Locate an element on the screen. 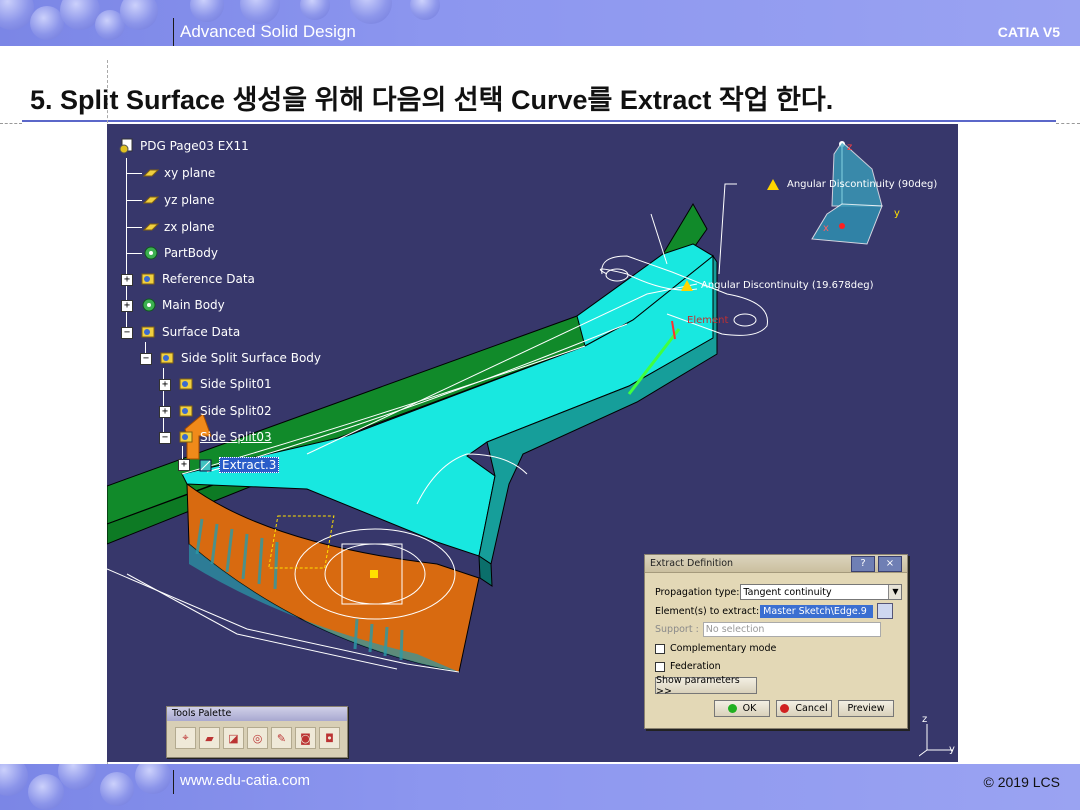 The image size is (1080, 810). dialog-titlebar: Extract Definition ? × is located at coordinates (776, 564).